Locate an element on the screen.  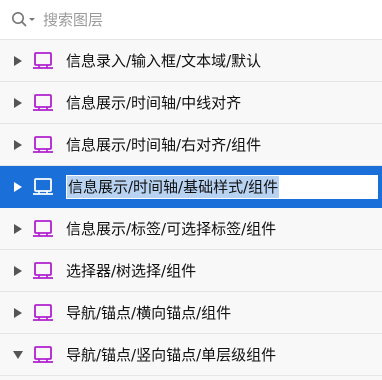
layer-row: 信息展示/时间轴/右对齐/组件 is located at coordinates (191, 145).